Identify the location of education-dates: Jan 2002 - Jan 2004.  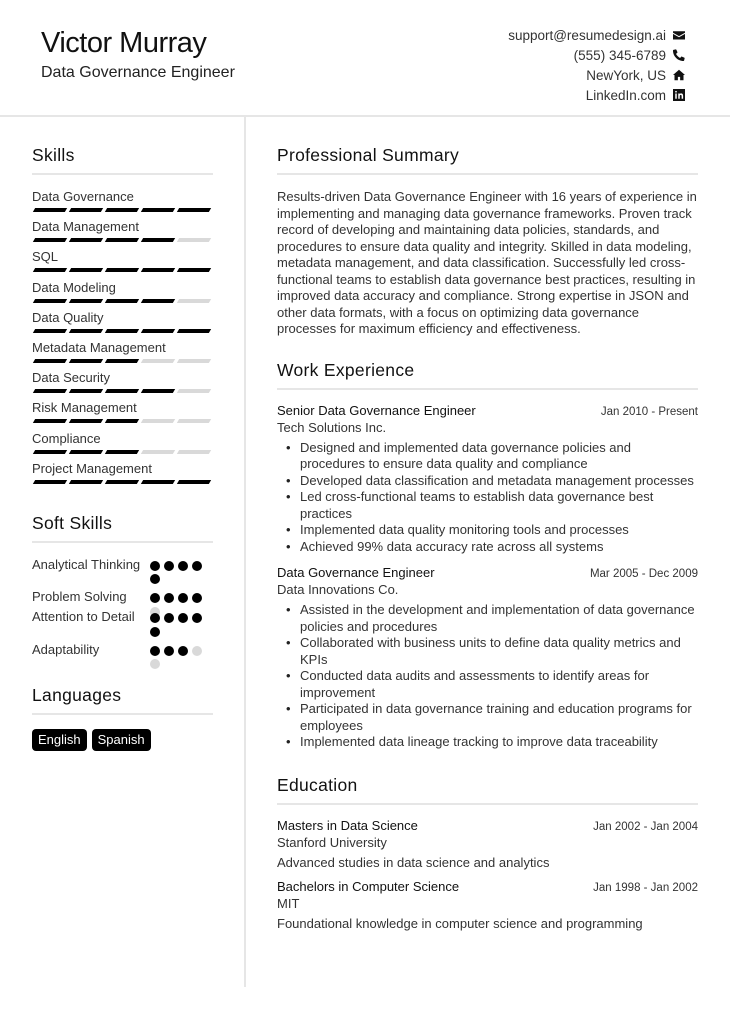
(645, 826).